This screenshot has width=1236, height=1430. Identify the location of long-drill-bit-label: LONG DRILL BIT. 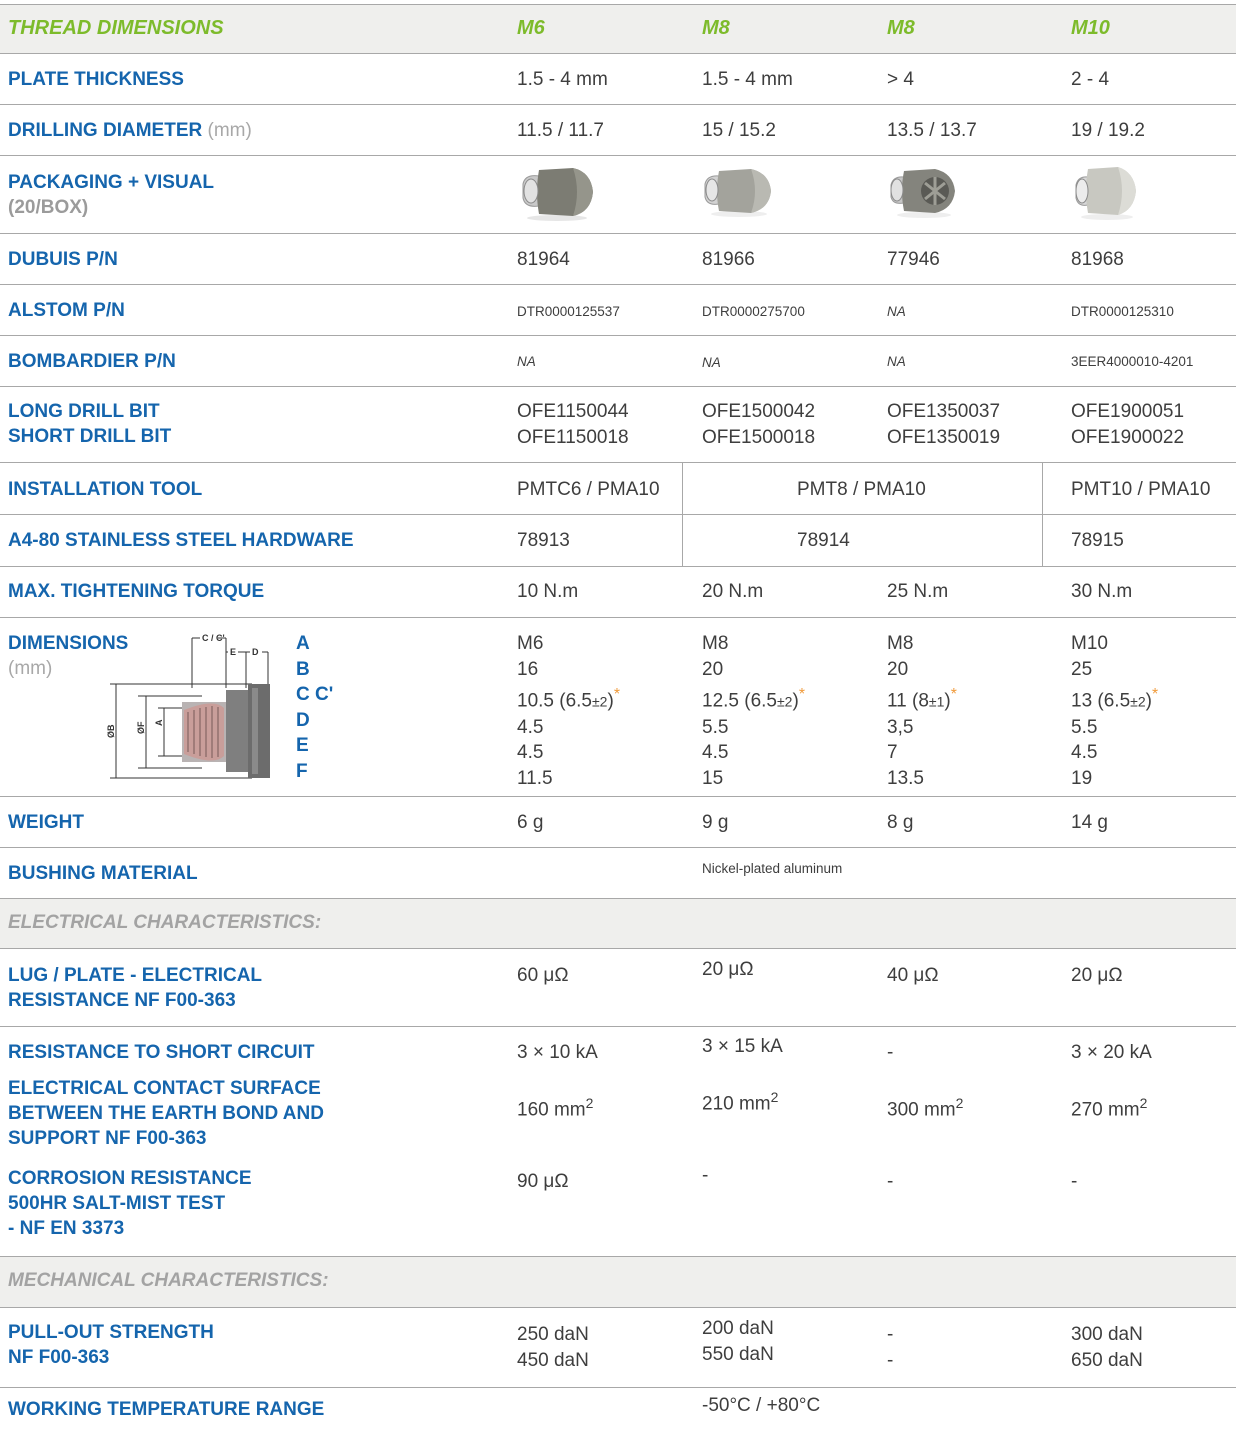
(84, 411).